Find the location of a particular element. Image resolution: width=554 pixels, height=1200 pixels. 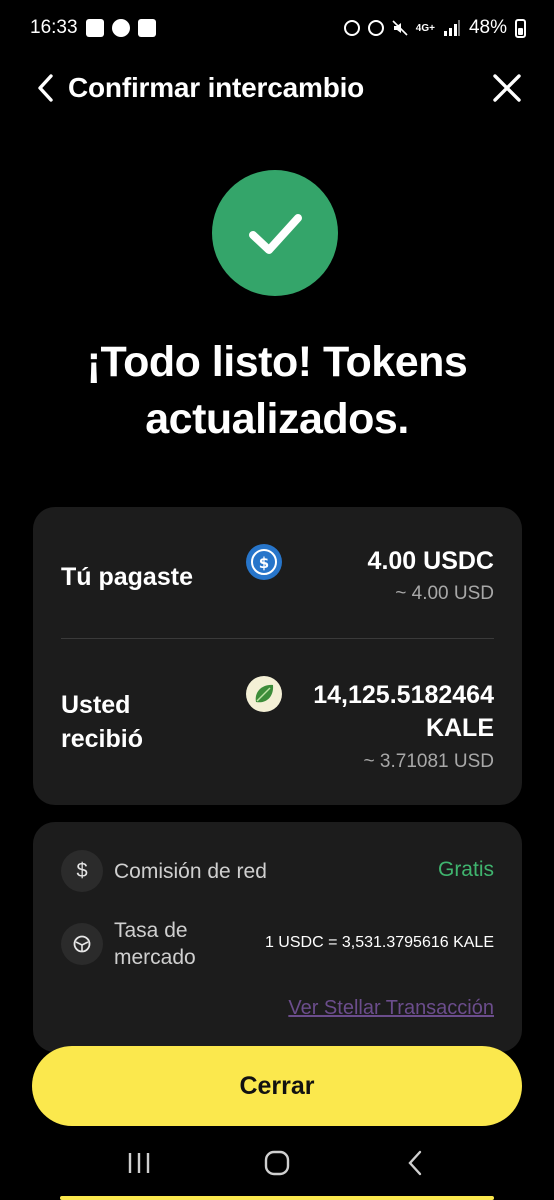

recent-apps-icon is located at coordinates (139, 1162).